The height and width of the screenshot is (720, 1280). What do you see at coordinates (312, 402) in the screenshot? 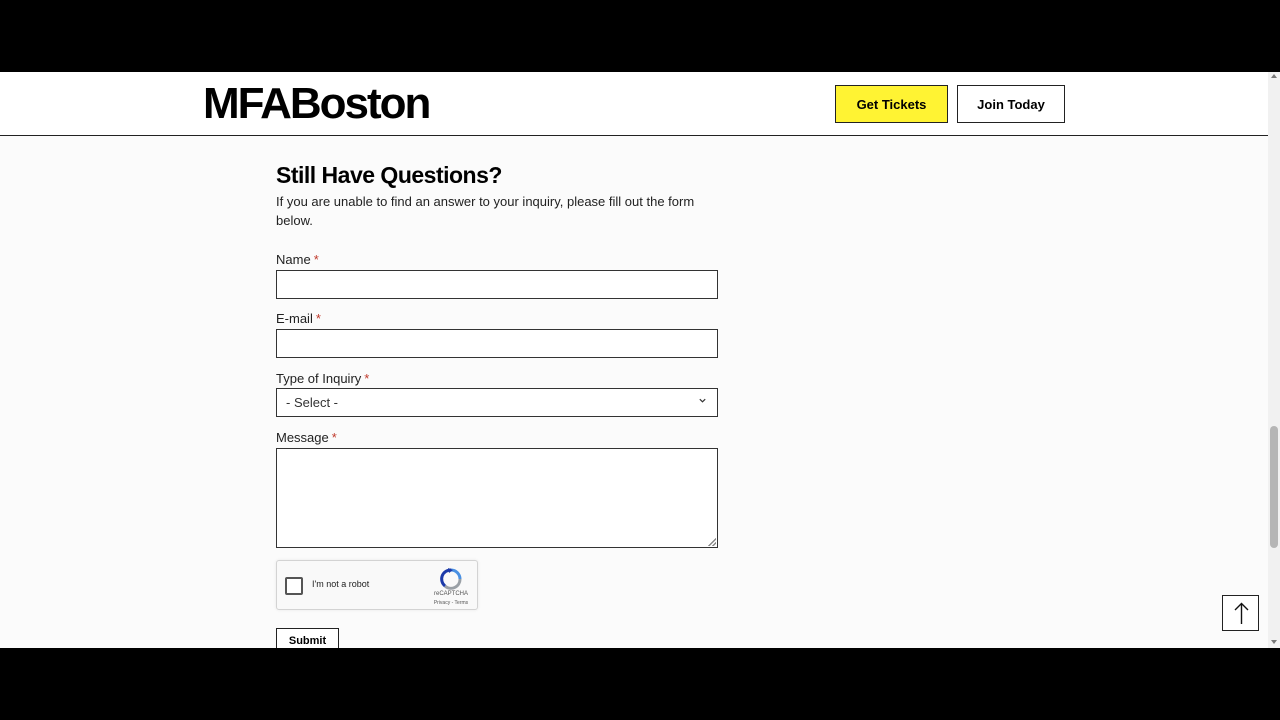
I see `inquiry-select-value: - Select -` at bounding box center [312, 402].